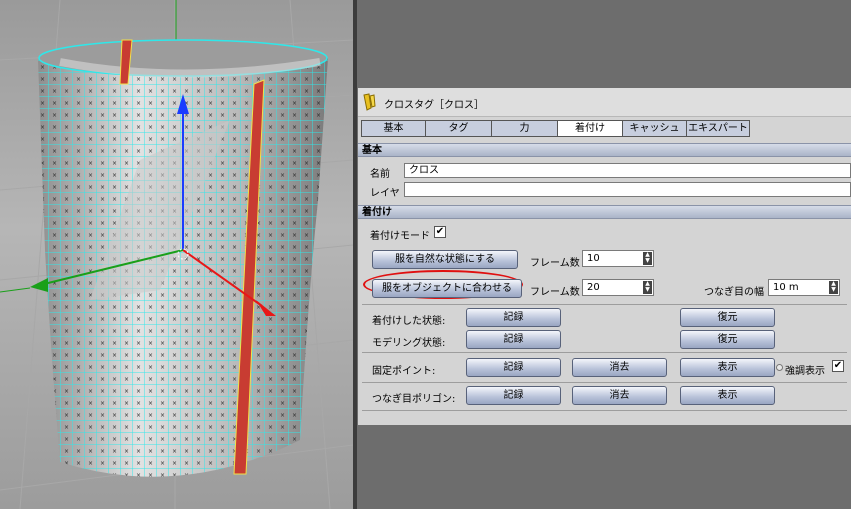 The width and height of the screenshot is (851, 509). I want to click on fit-frames-label: フレーム数, so click(555, 292).